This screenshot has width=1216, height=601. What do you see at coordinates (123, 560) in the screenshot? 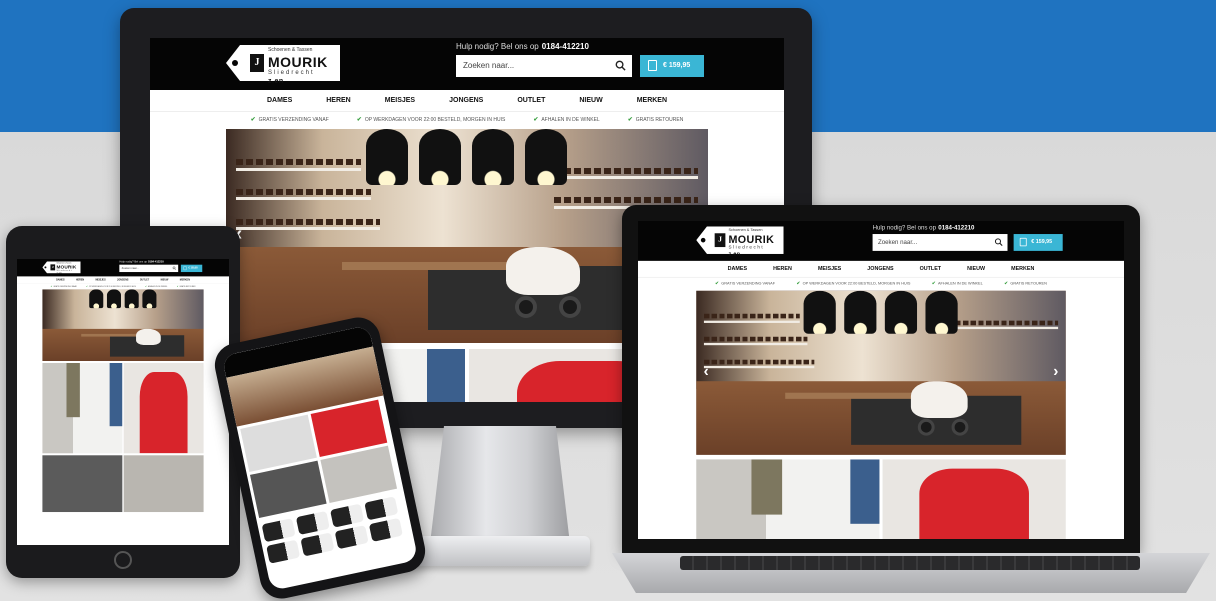
I see `tablet-home-button` at bounding box center [123, 560].